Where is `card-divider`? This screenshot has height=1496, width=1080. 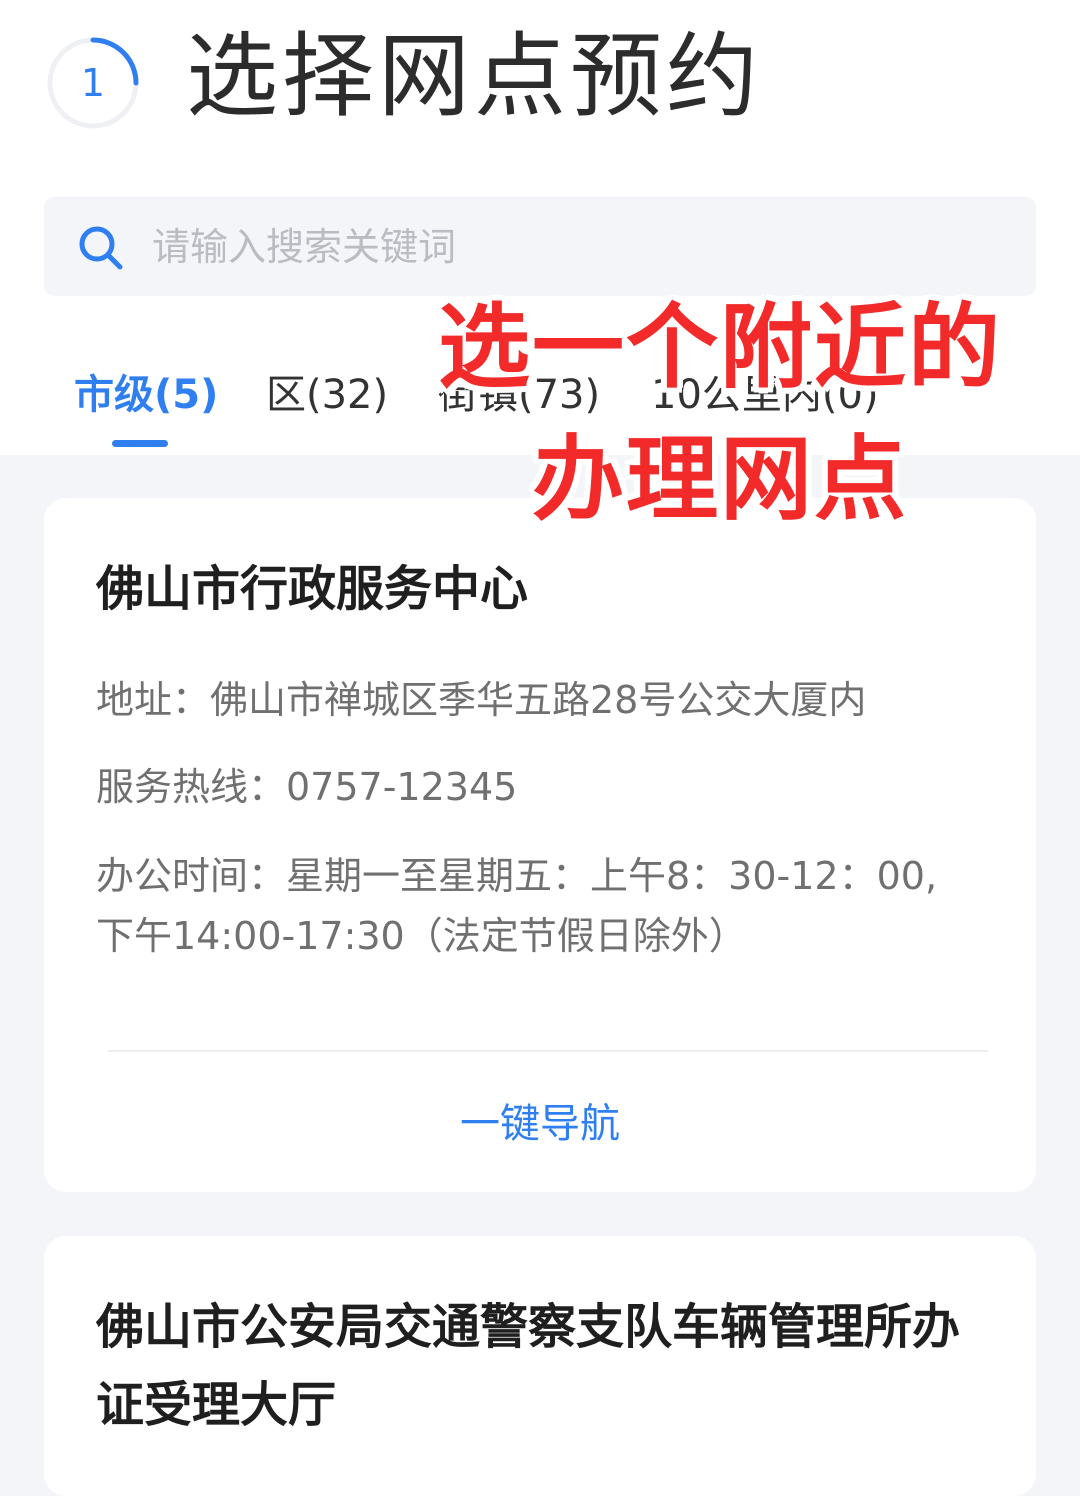 card-divider is located at coordinates (548, 1051).